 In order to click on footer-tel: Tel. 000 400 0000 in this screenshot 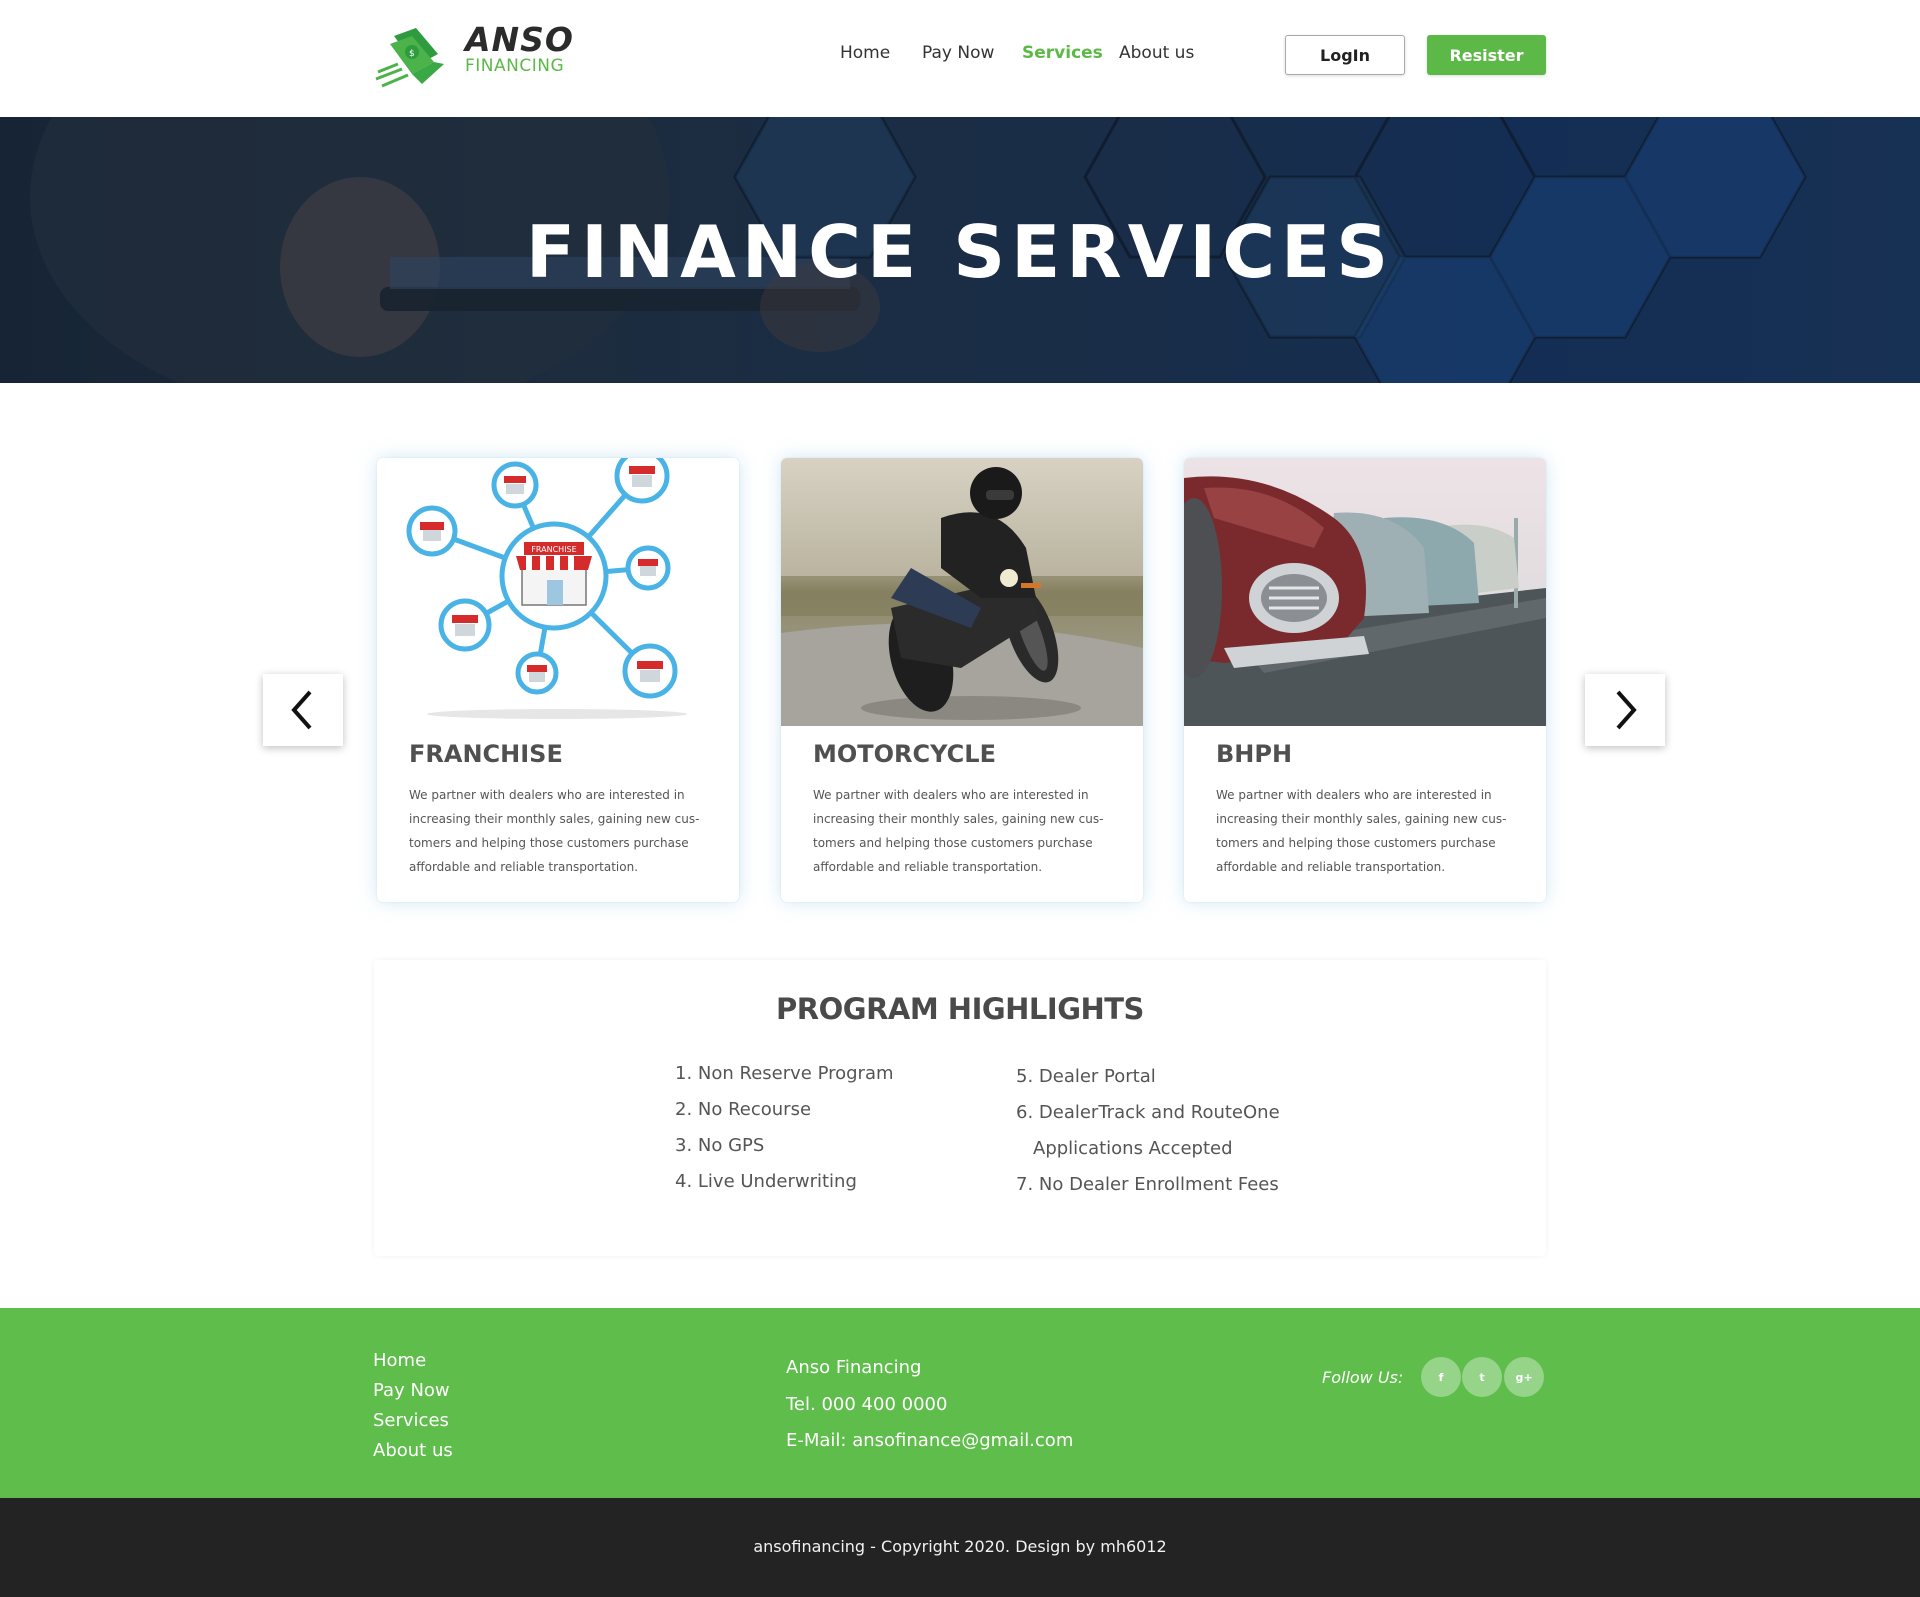, I will do `click(867, 1404)`.